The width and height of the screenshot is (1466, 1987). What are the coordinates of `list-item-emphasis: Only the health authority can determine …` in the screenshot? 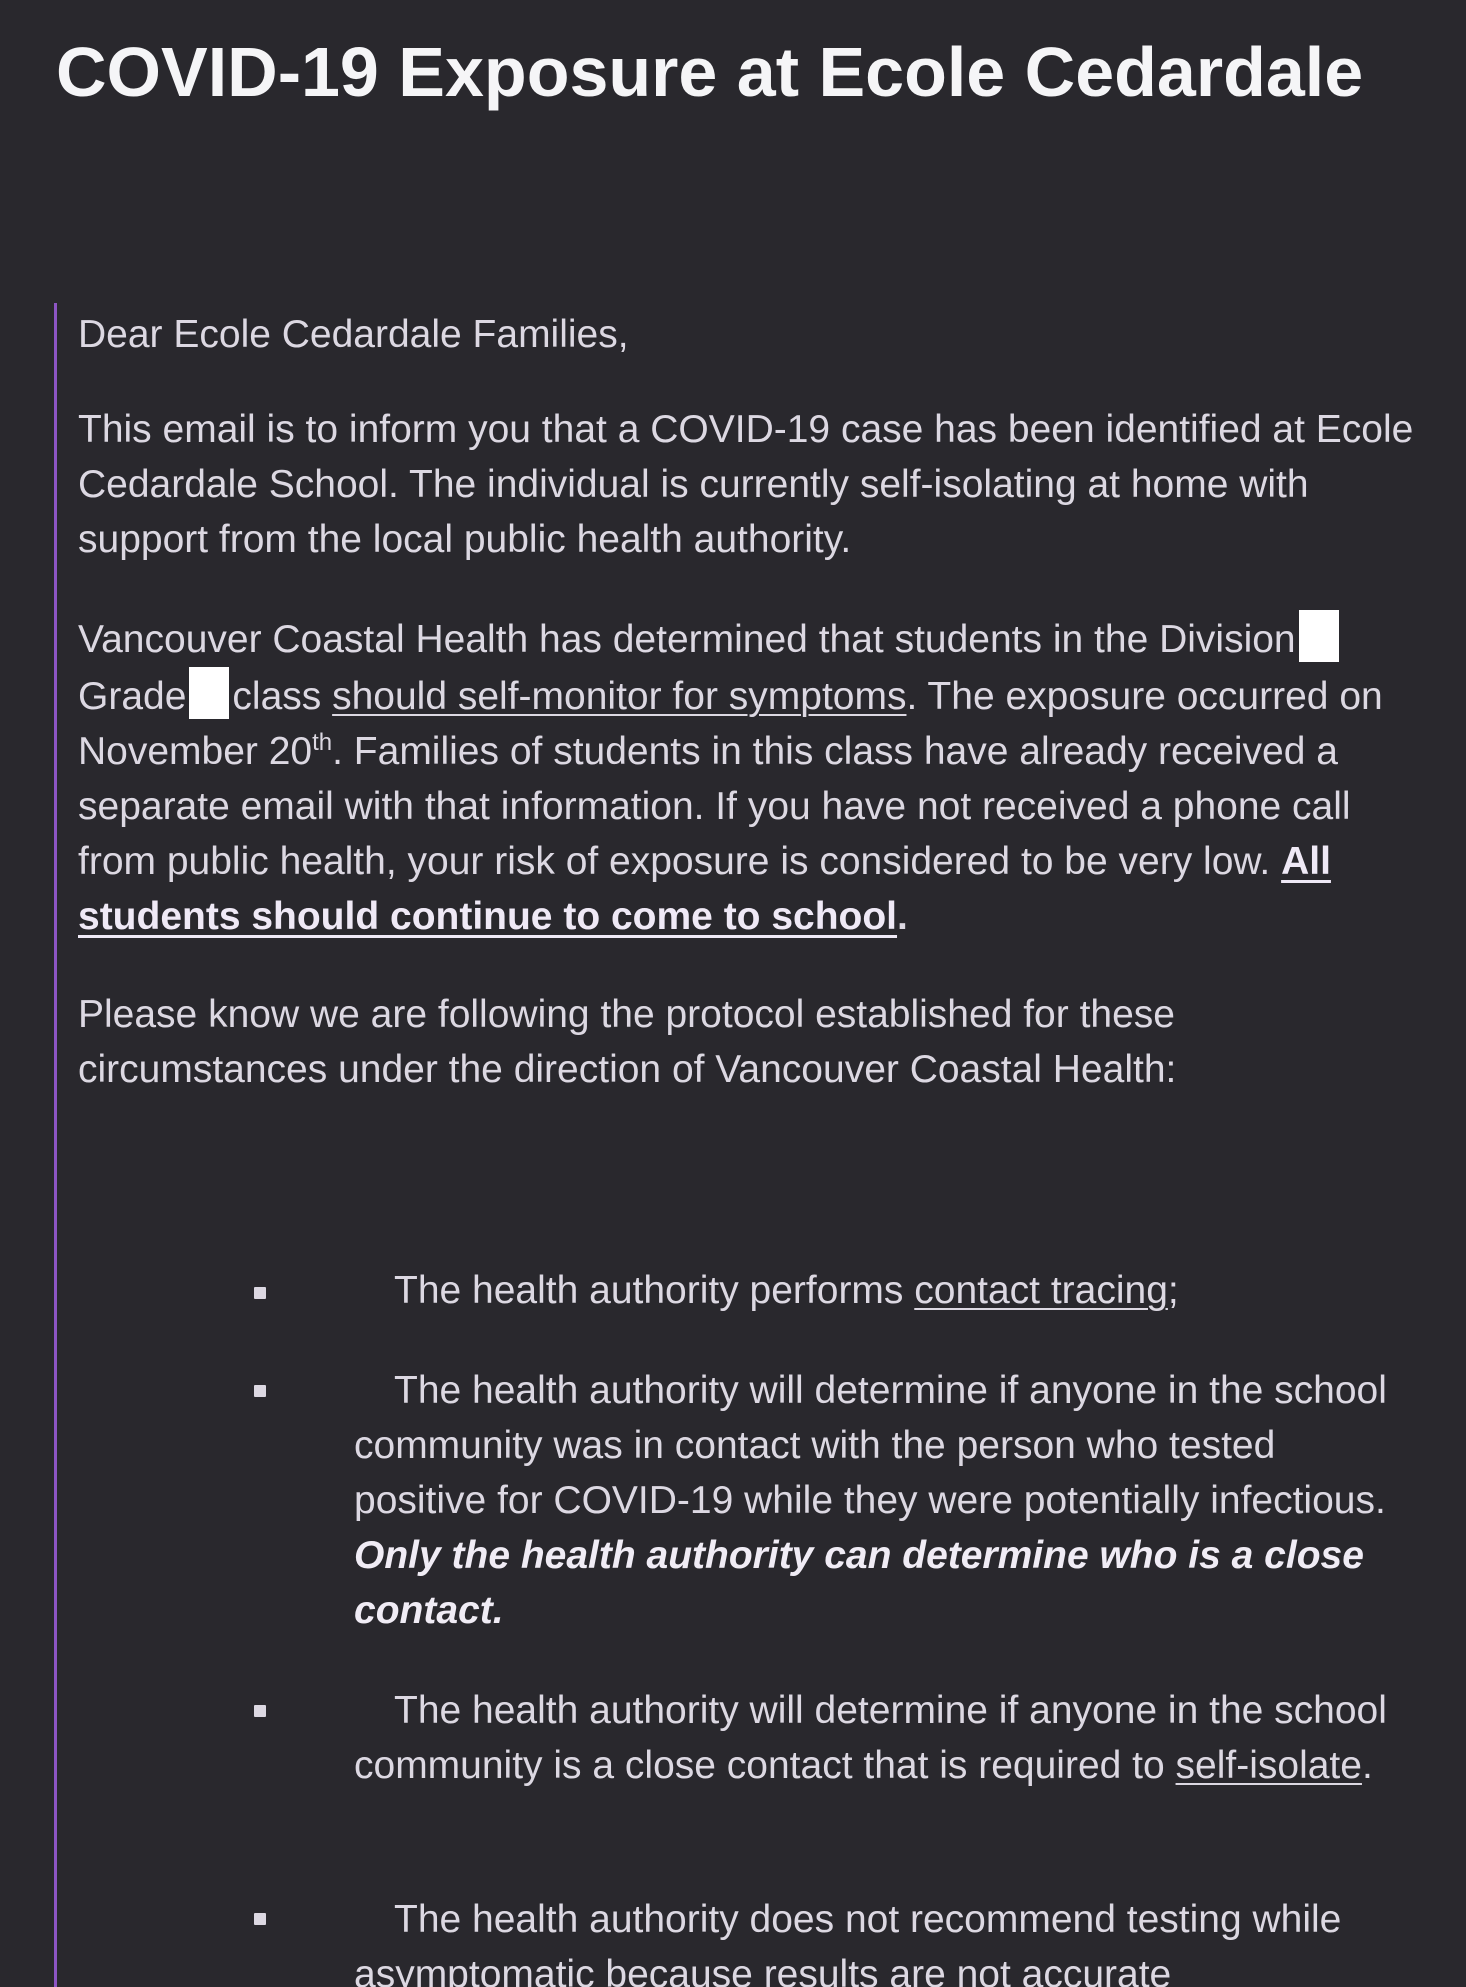 It's located at (859, 1583).